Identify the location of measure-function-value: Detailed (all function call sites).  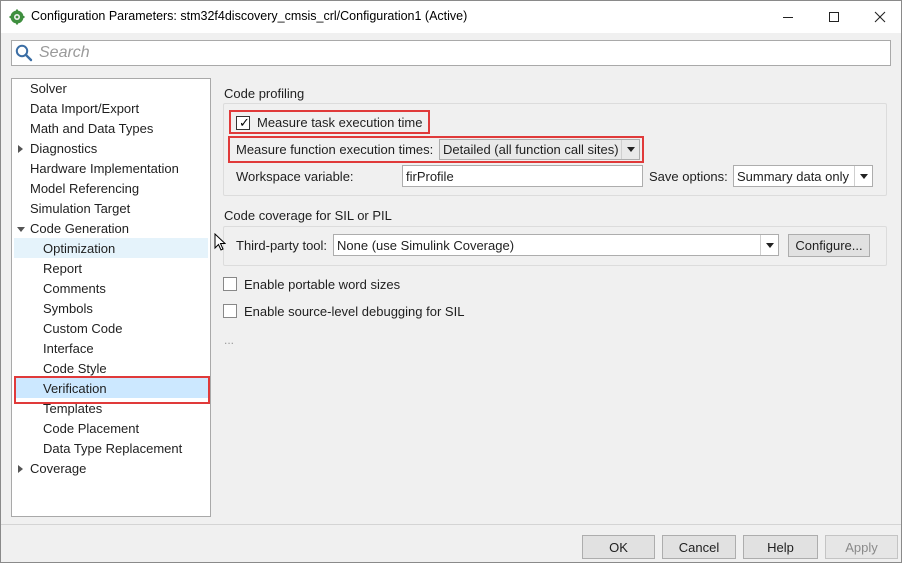
(531, 149).